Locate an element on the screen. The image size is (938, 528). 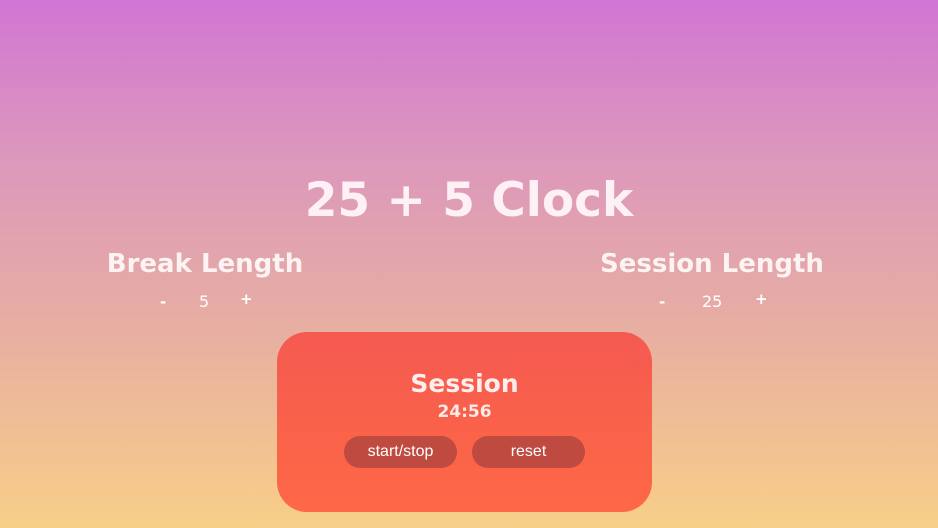
session-increment-button: + is located at coordinates (761, 299).